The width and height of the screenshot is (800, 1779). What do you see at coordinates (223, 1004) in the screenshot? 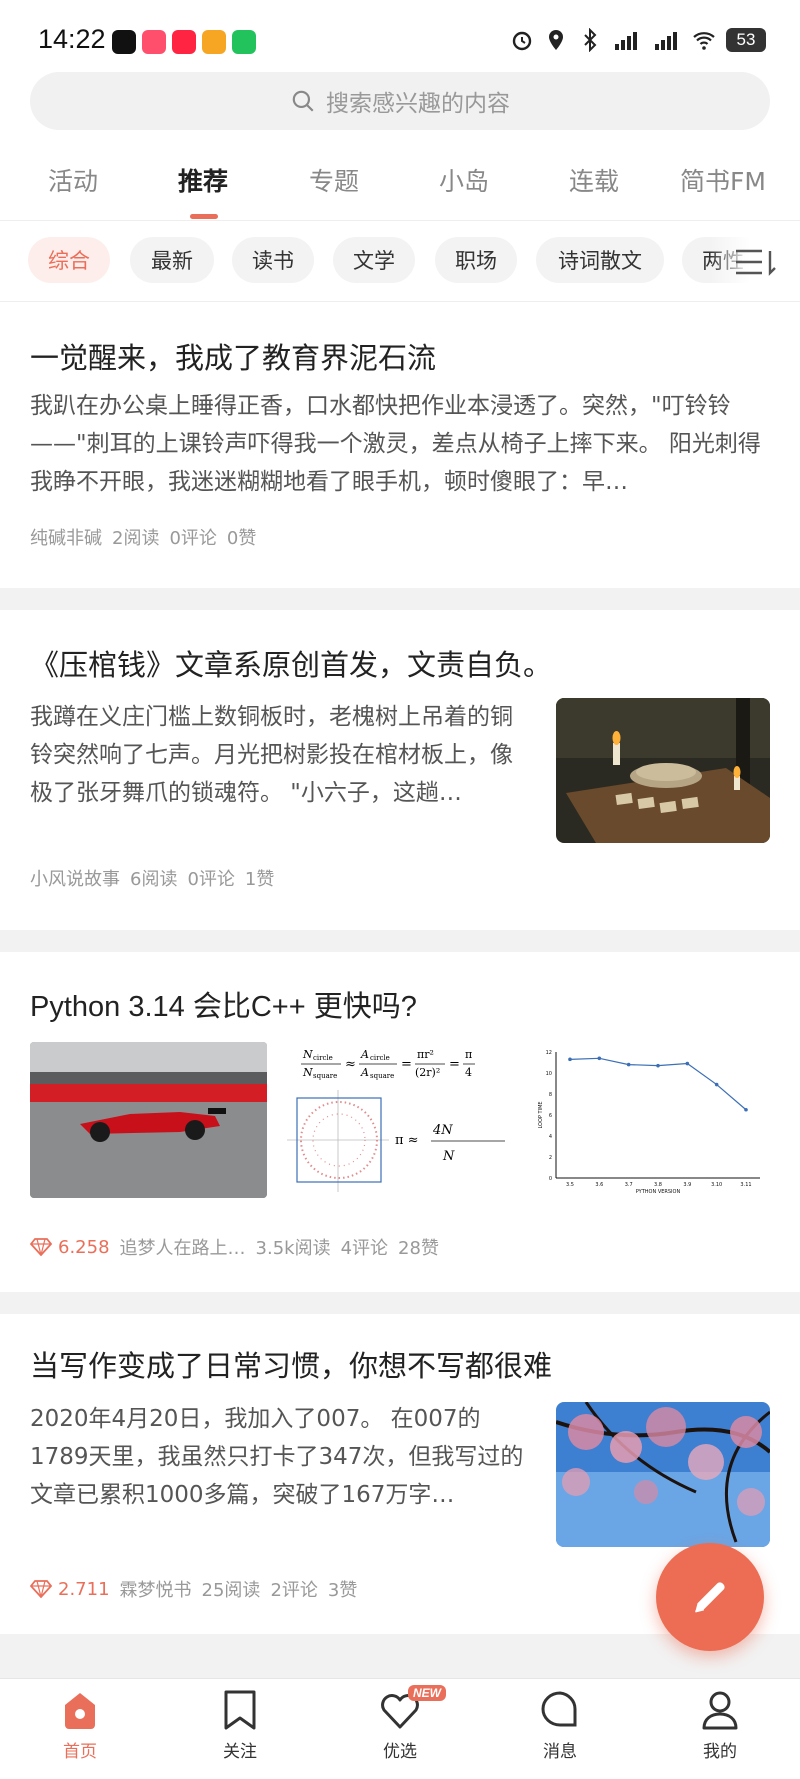
I see `article-title: Python 3.14 会比C++ 更快吗?` at bounding box center [223, 1004].